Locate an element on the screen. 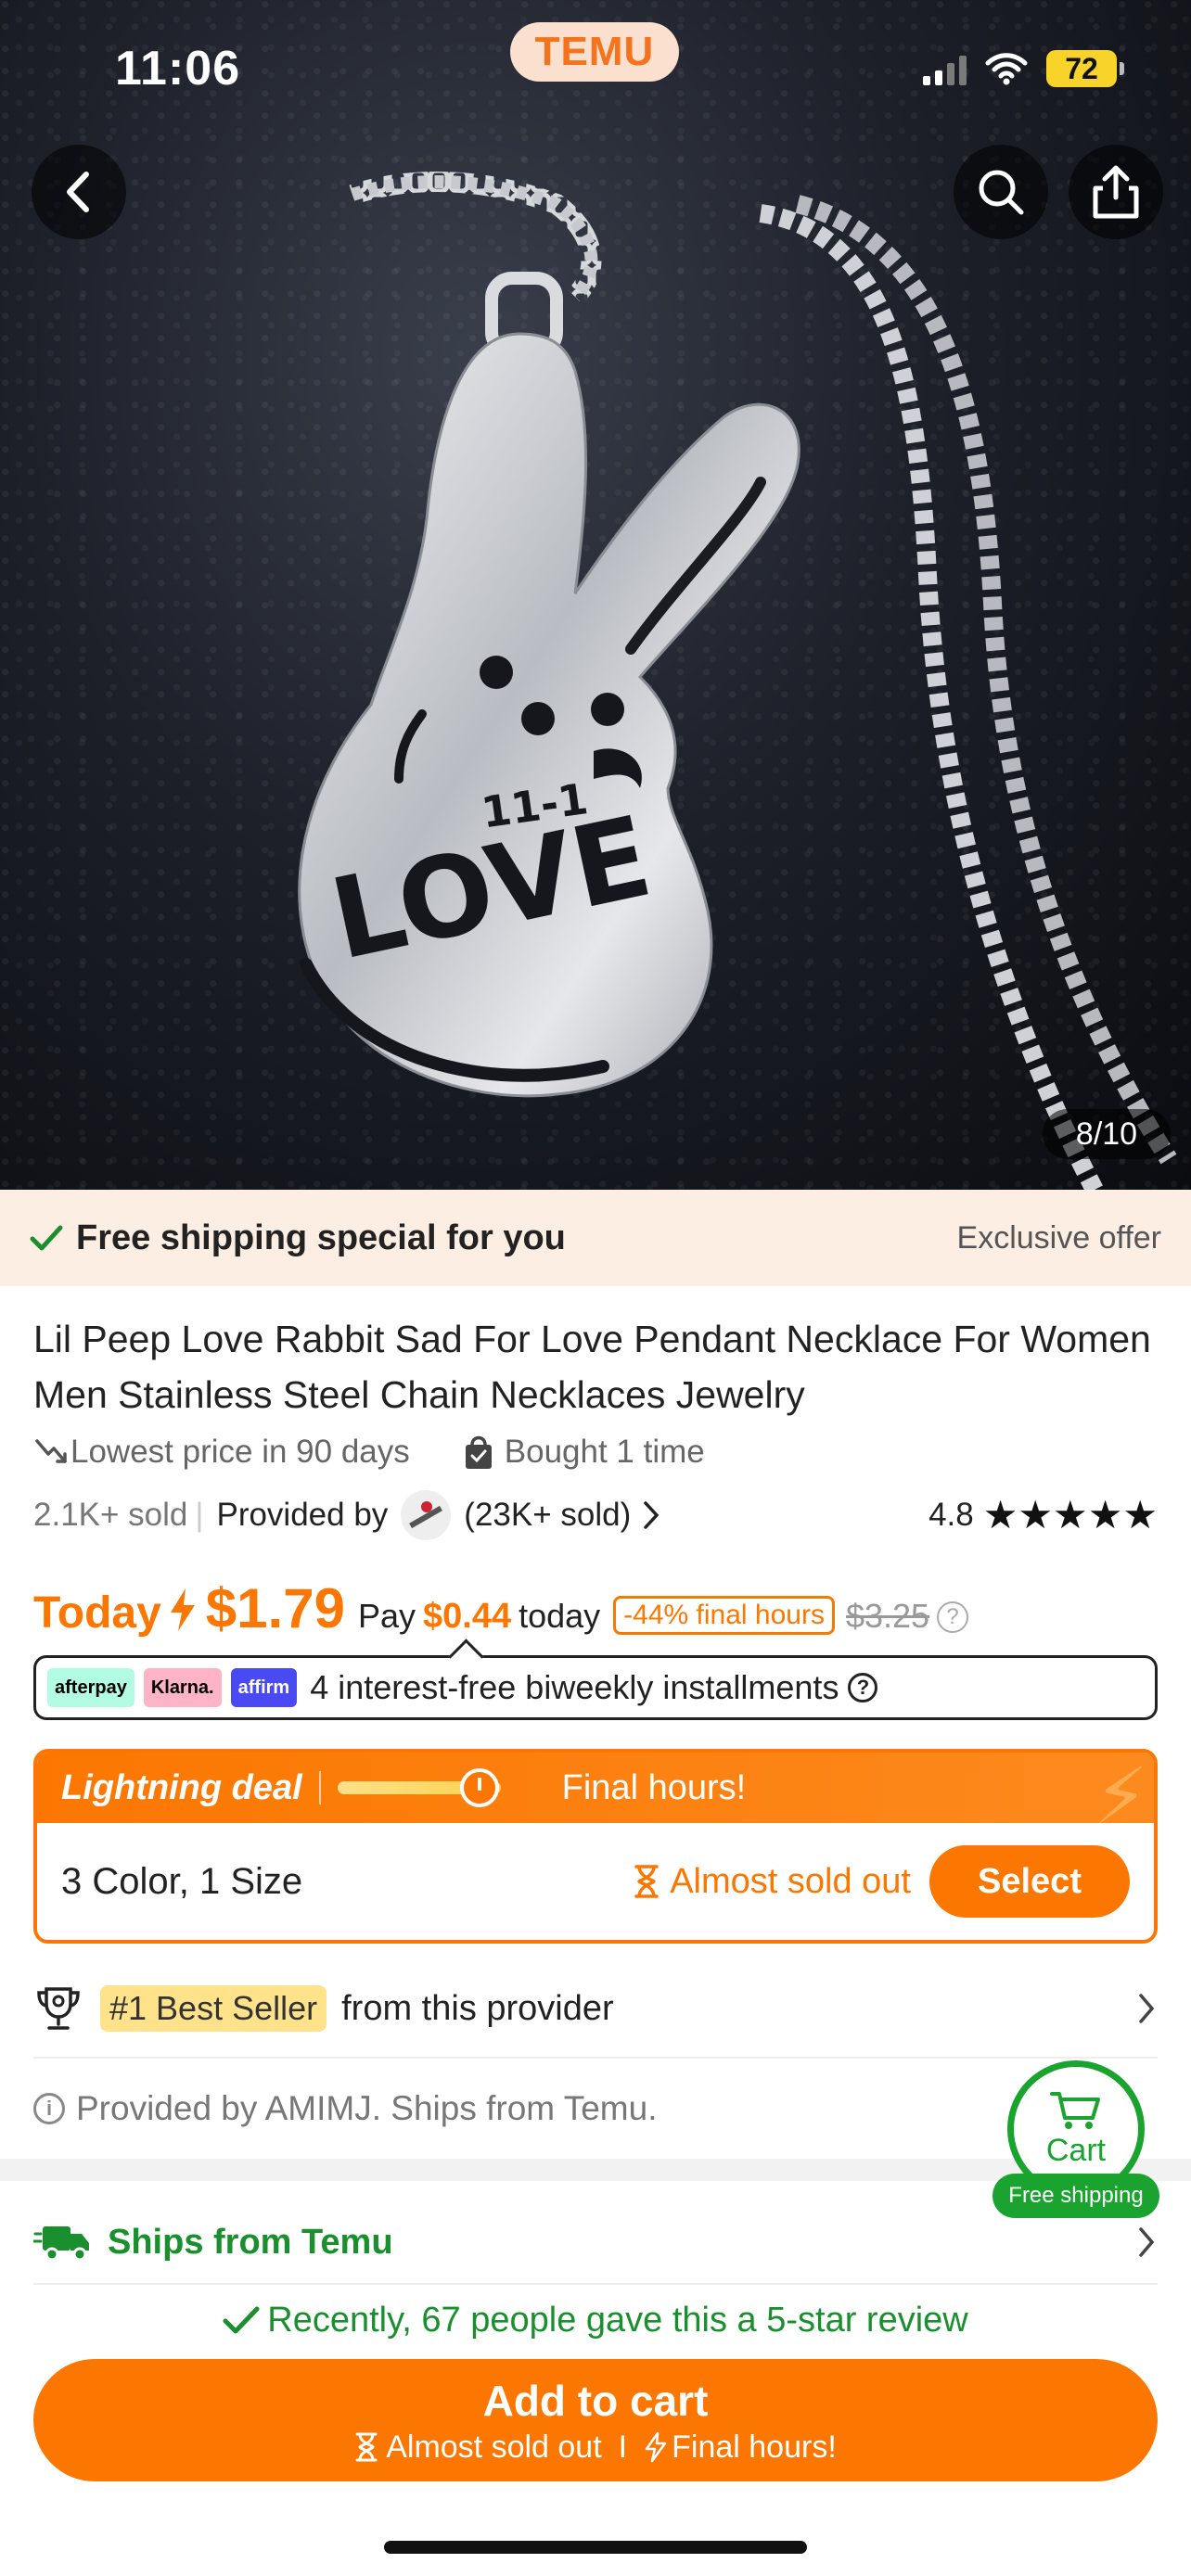 This screenshot has width=1191, height=2576. ships-from-row: Ships from Temu is located at coordinates (595, 2242).